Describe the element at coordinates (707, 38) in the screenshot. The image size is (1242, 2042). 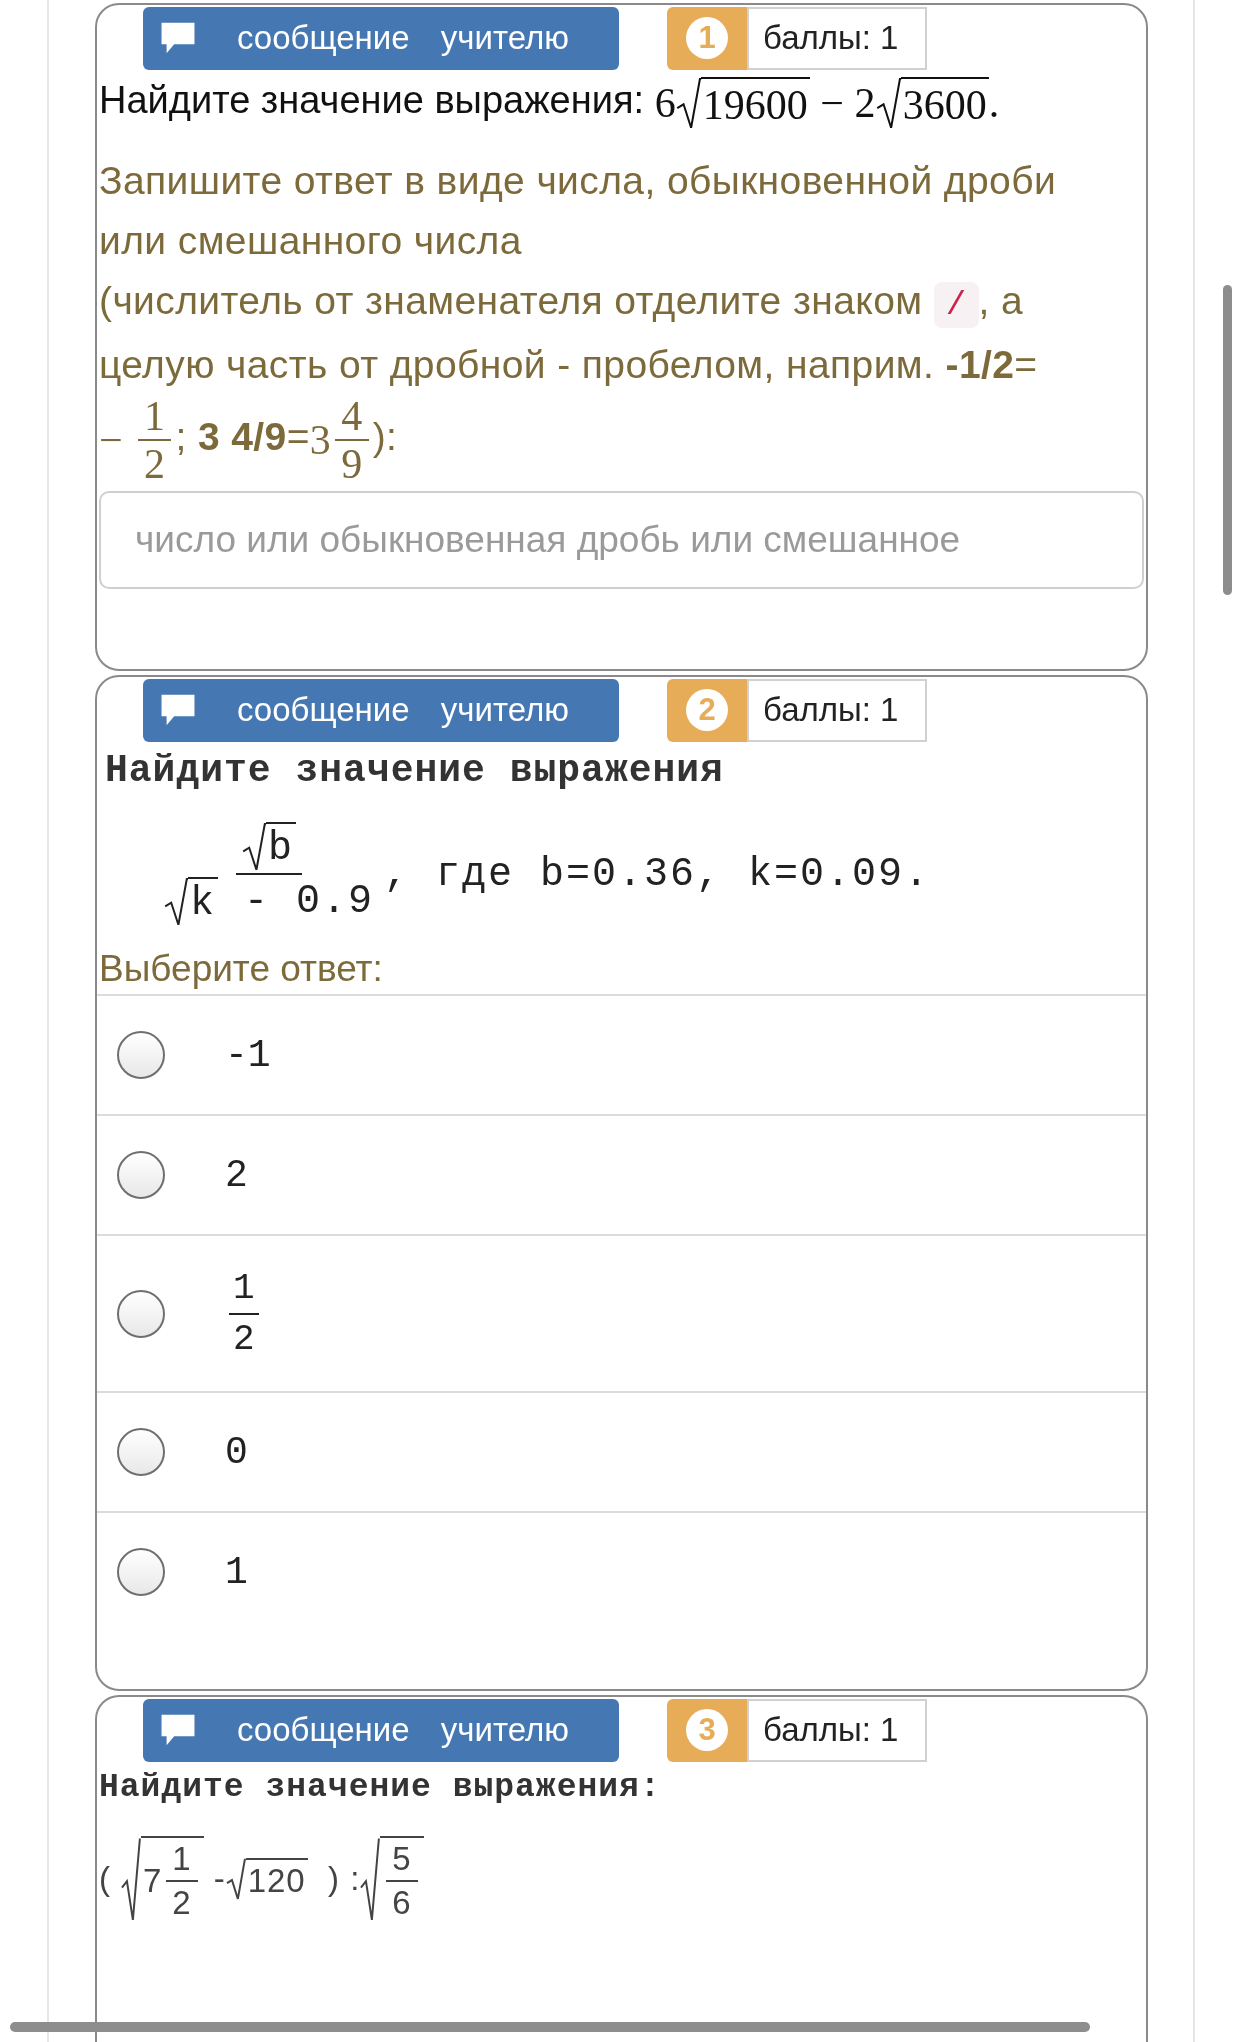
I see `question-number: 1` at that location.